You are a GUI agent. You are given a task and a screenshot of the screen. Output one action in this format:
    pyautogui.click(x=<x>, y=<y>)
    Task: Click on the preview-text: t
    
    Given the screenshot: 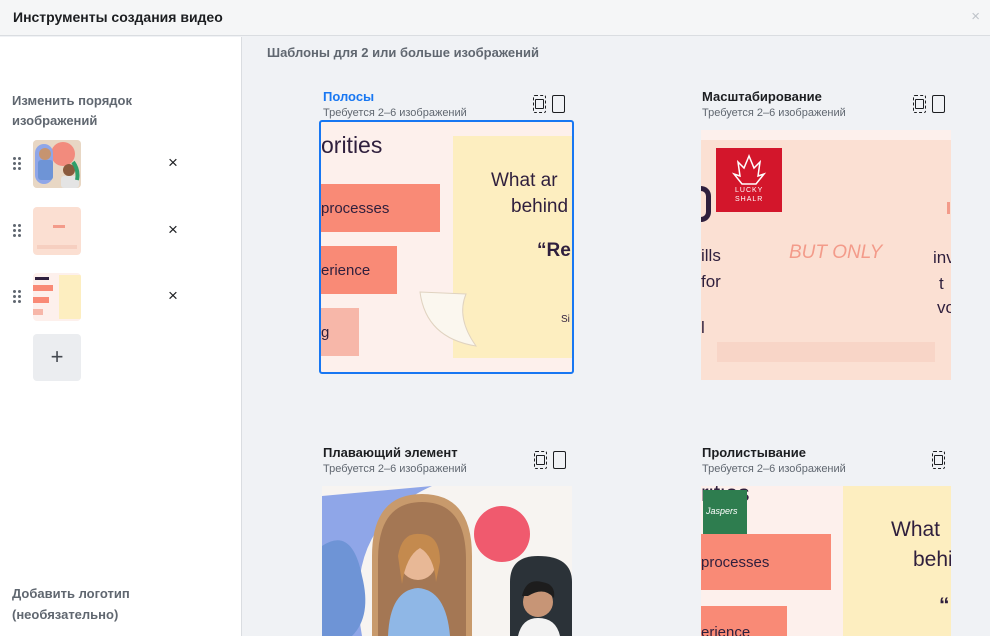 What is the action you would take?
    pyautogui.click(x=941, y=283)
    